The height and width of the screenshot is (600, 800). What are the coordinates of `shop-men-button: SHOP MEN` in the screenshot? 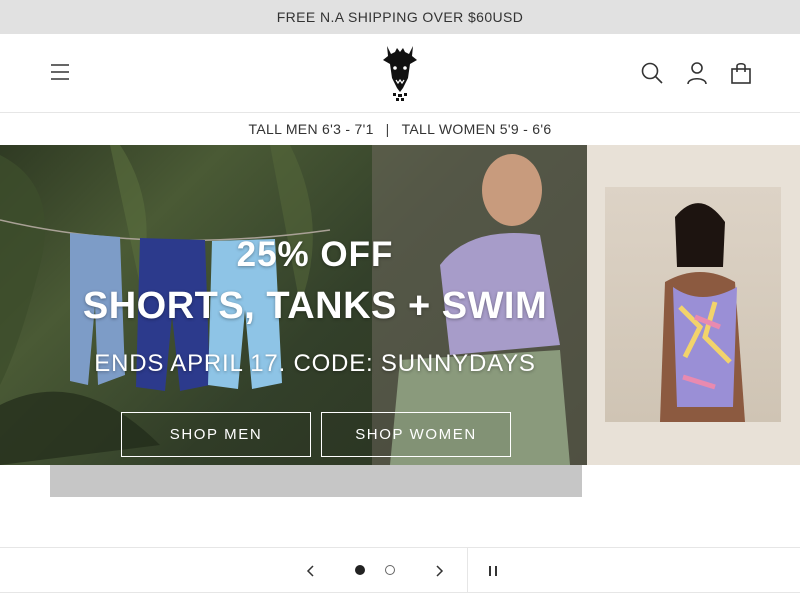 It's located at (216, 434).